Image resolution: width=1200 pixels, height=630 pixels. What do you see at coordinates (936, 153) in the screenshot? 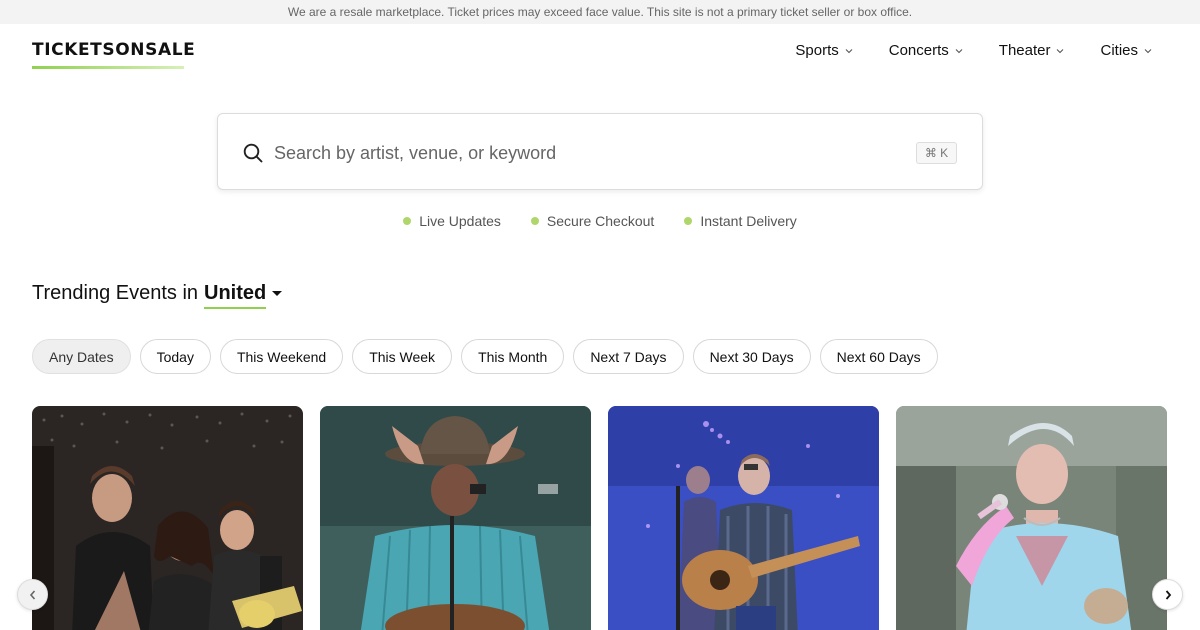
I see `keyboard-shortcut-hint: ⌘ K` at bounding box center [936, 153].